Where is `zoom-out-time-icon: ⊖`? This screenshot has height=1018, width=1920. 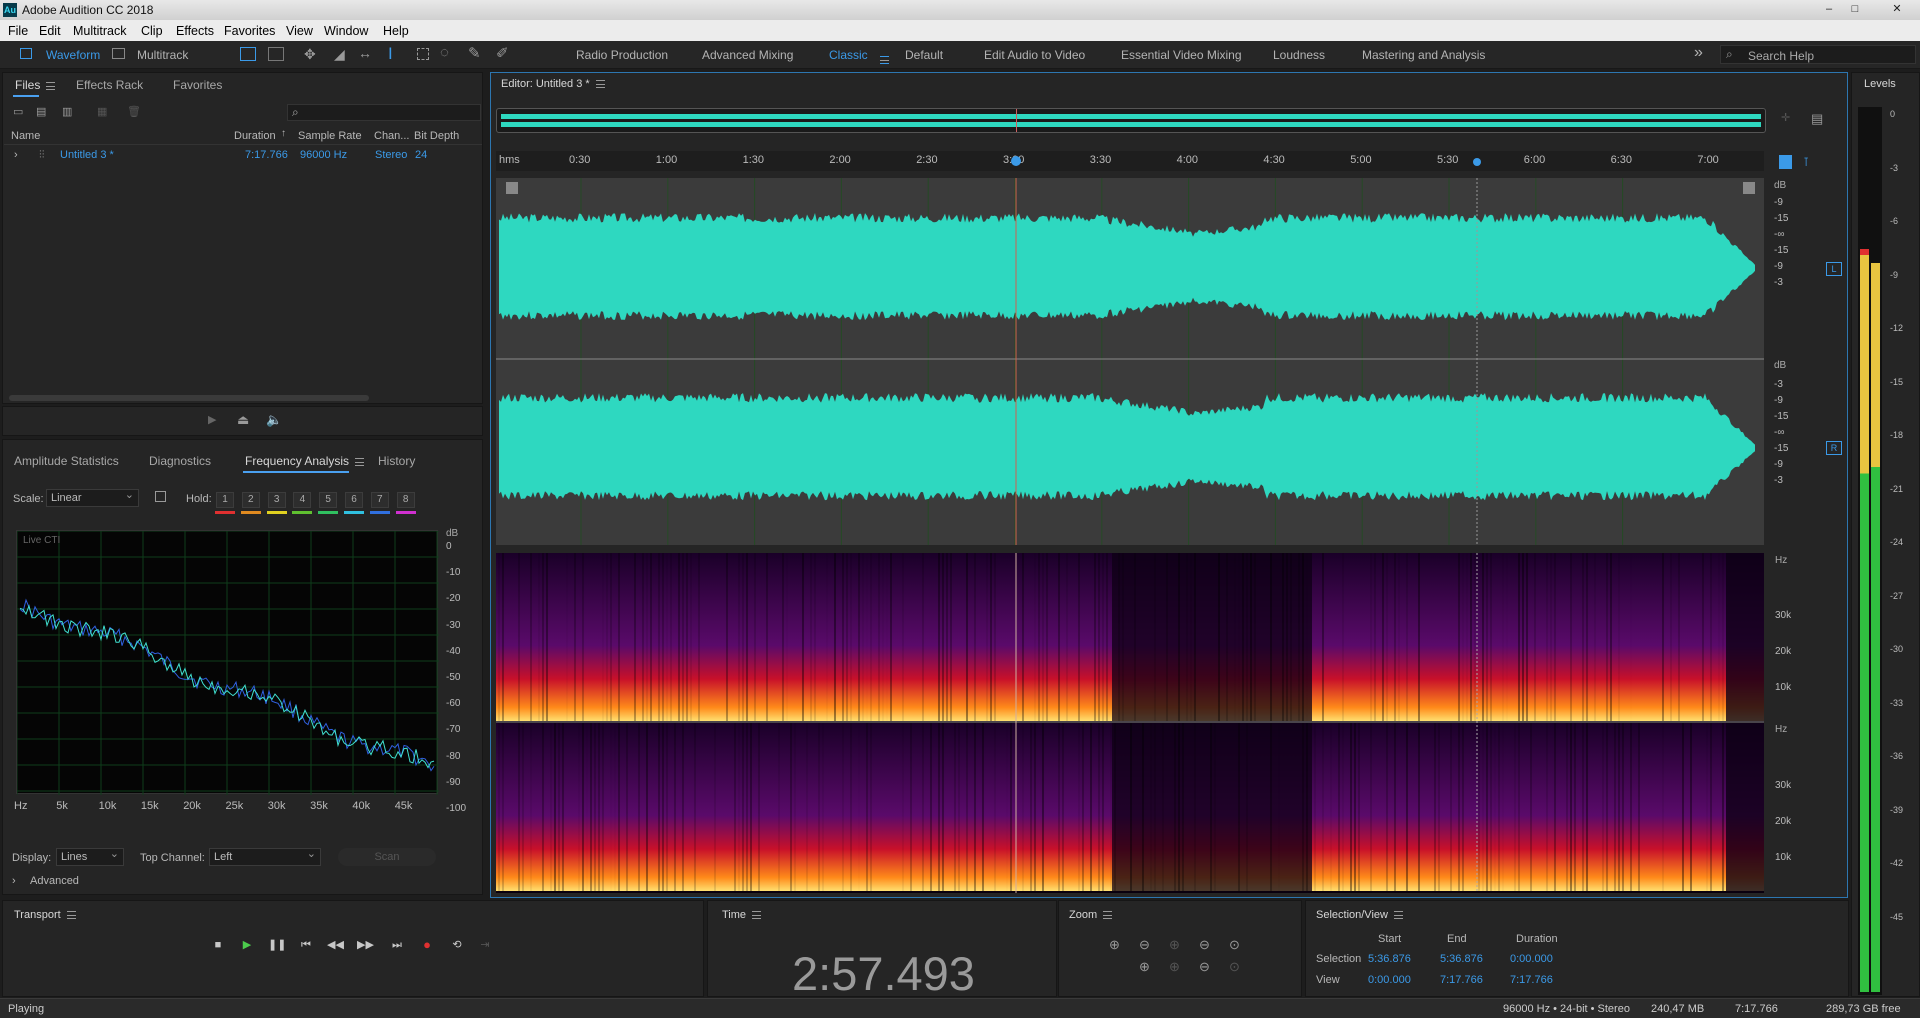 zoom-out-time-icon: ⊖ is located at coordinates (1204, 945).